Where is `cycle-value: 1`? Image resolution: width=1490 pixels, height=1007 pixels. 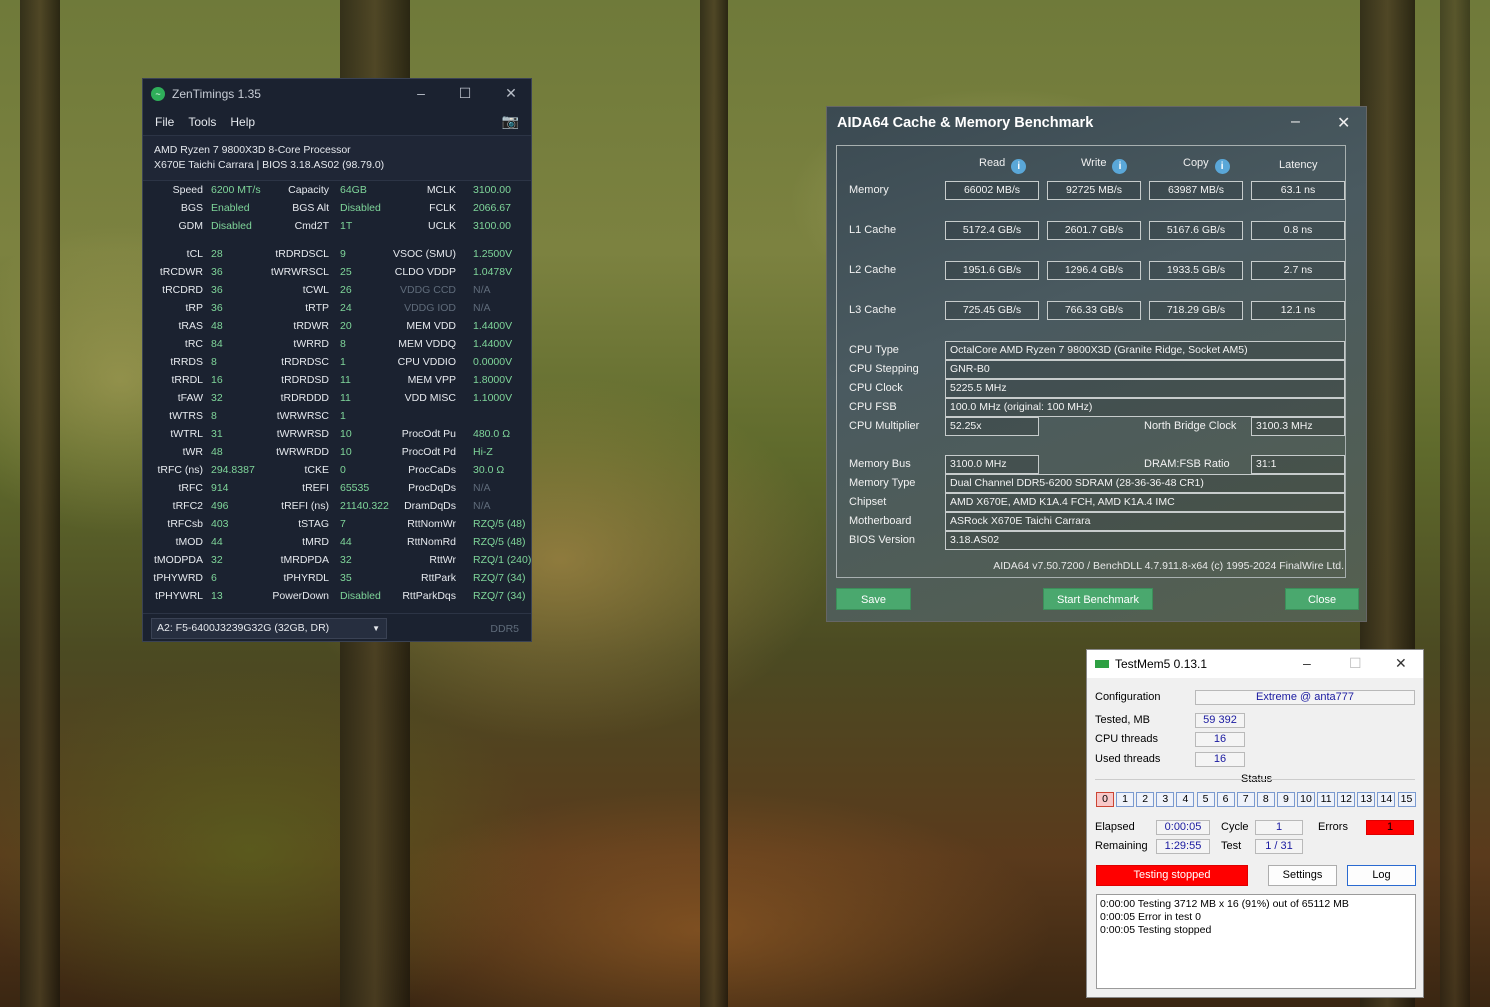
cycle-value: 1 is located at coordinates (1279, 827).